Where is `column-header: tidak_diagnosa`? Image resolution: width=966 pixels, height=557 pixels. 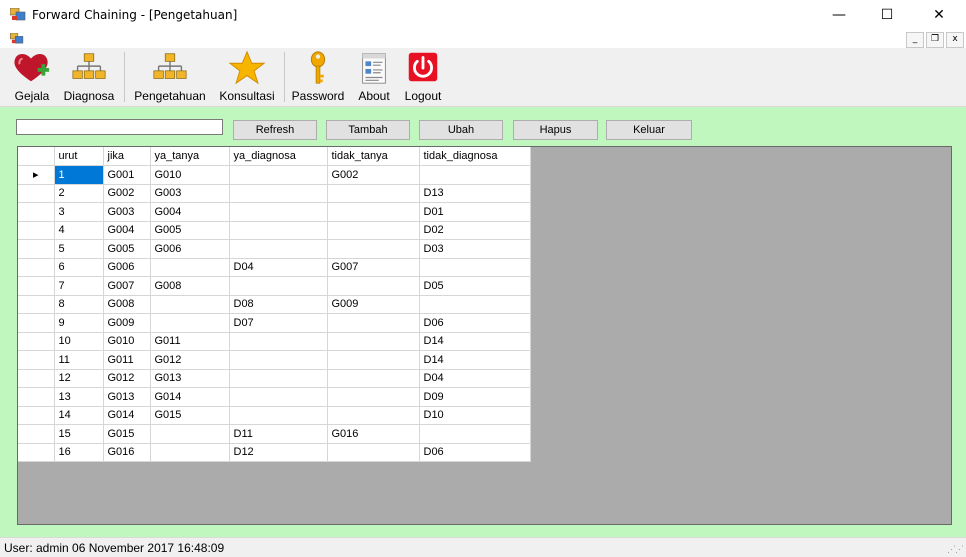 column-header: tidak_diagnosa is located at coordinates (475, 156).